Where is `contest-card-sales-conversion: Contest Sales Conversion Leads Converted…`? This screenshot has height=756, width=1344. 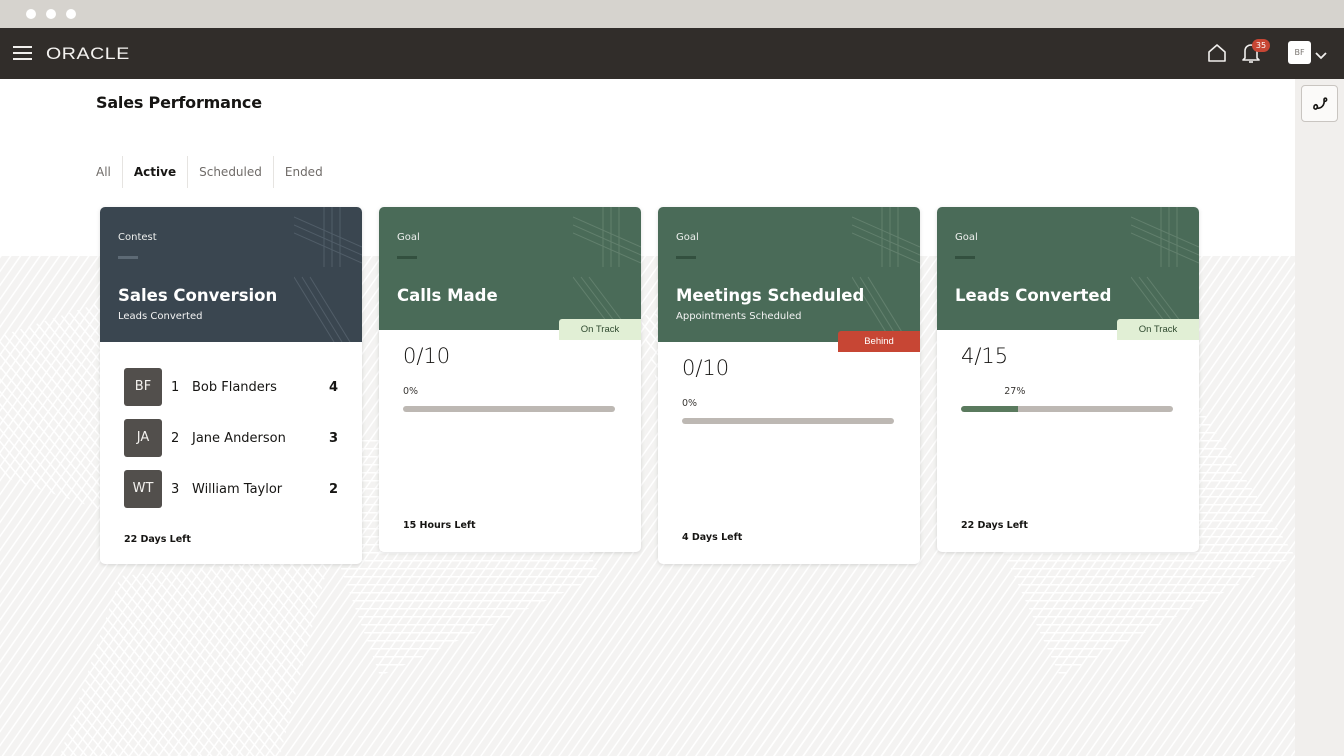
contest-card-sales-conversion: Contest Sales Conversion Leads Converted… is located at coordinates (231, 385).